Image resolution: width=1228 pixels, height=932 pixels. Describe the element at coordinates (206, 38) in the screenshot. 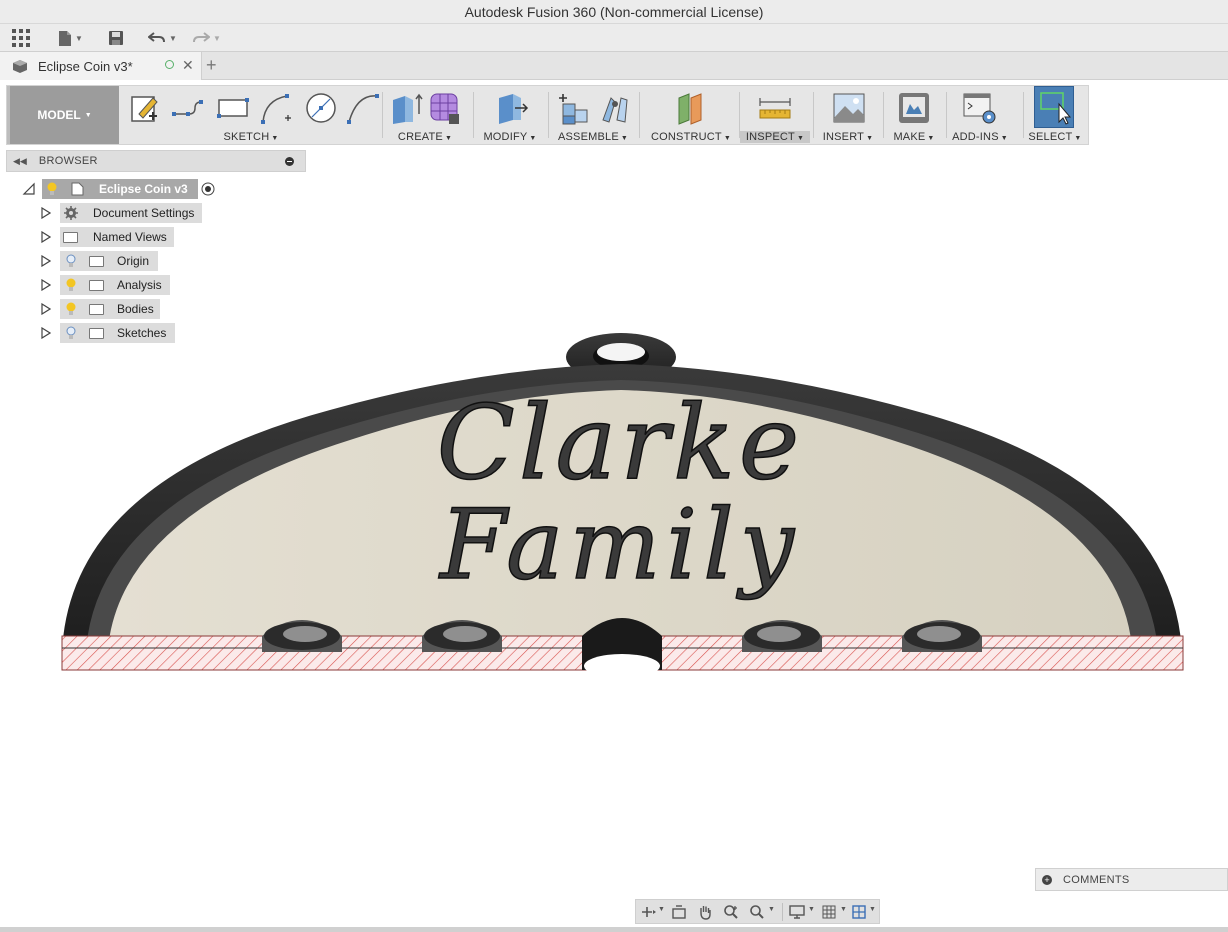

I see `redo-icon: ▼` at that location.